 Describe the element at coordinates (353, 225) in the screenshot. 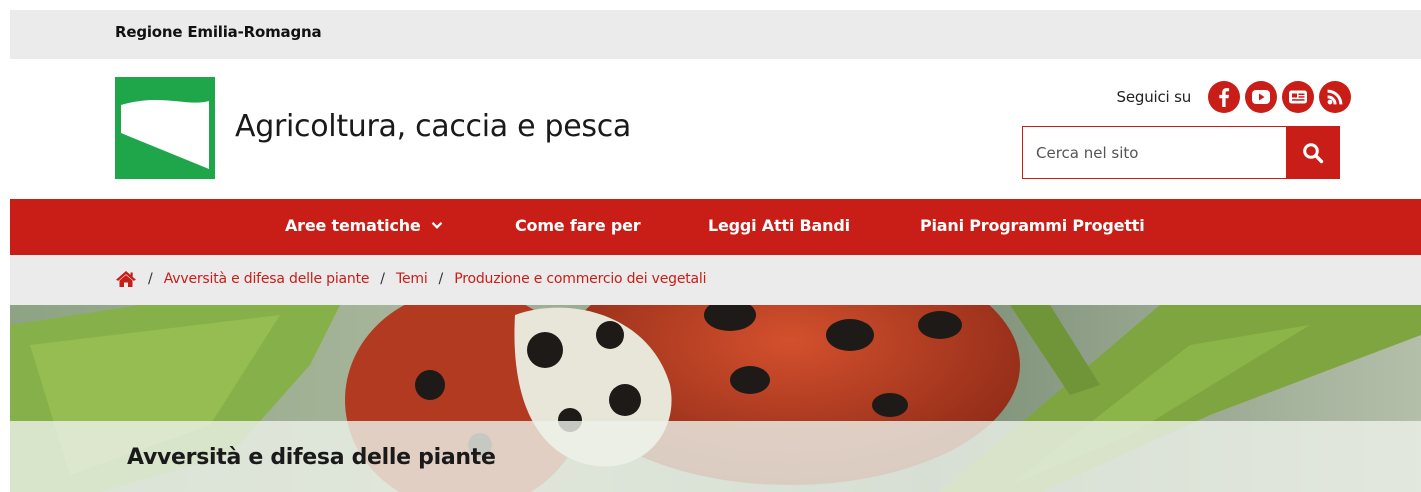

I see `nav-item-label: Aree tematiche` at that location.